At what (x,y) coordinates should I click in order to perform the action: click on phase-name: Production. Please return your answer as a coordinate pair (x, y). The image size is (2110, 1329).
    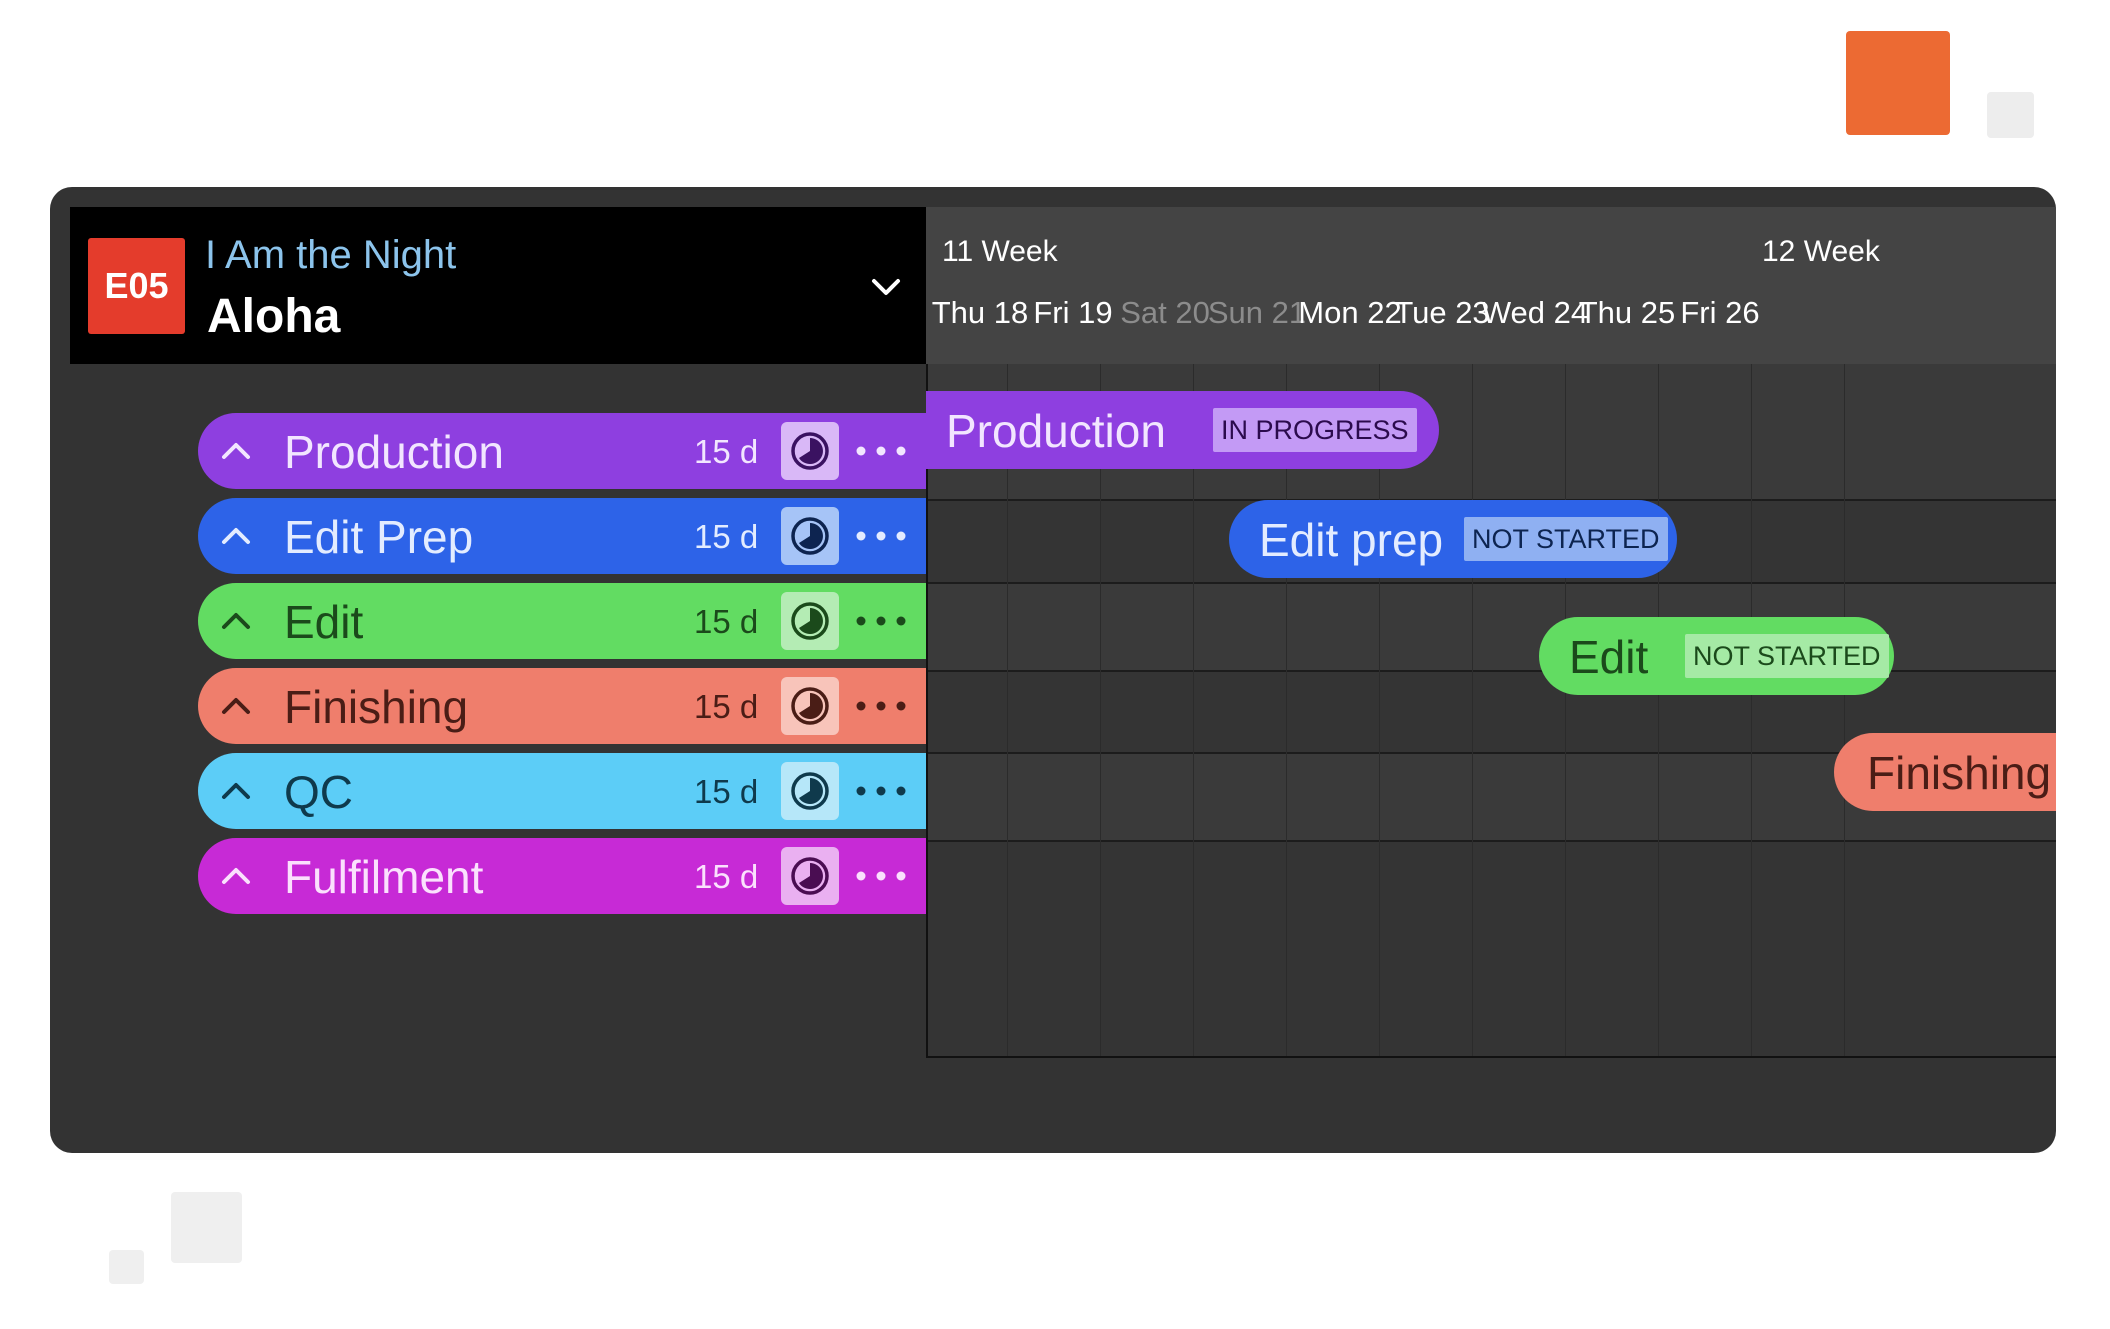
    Looking at the image, I should click on (394, 452).